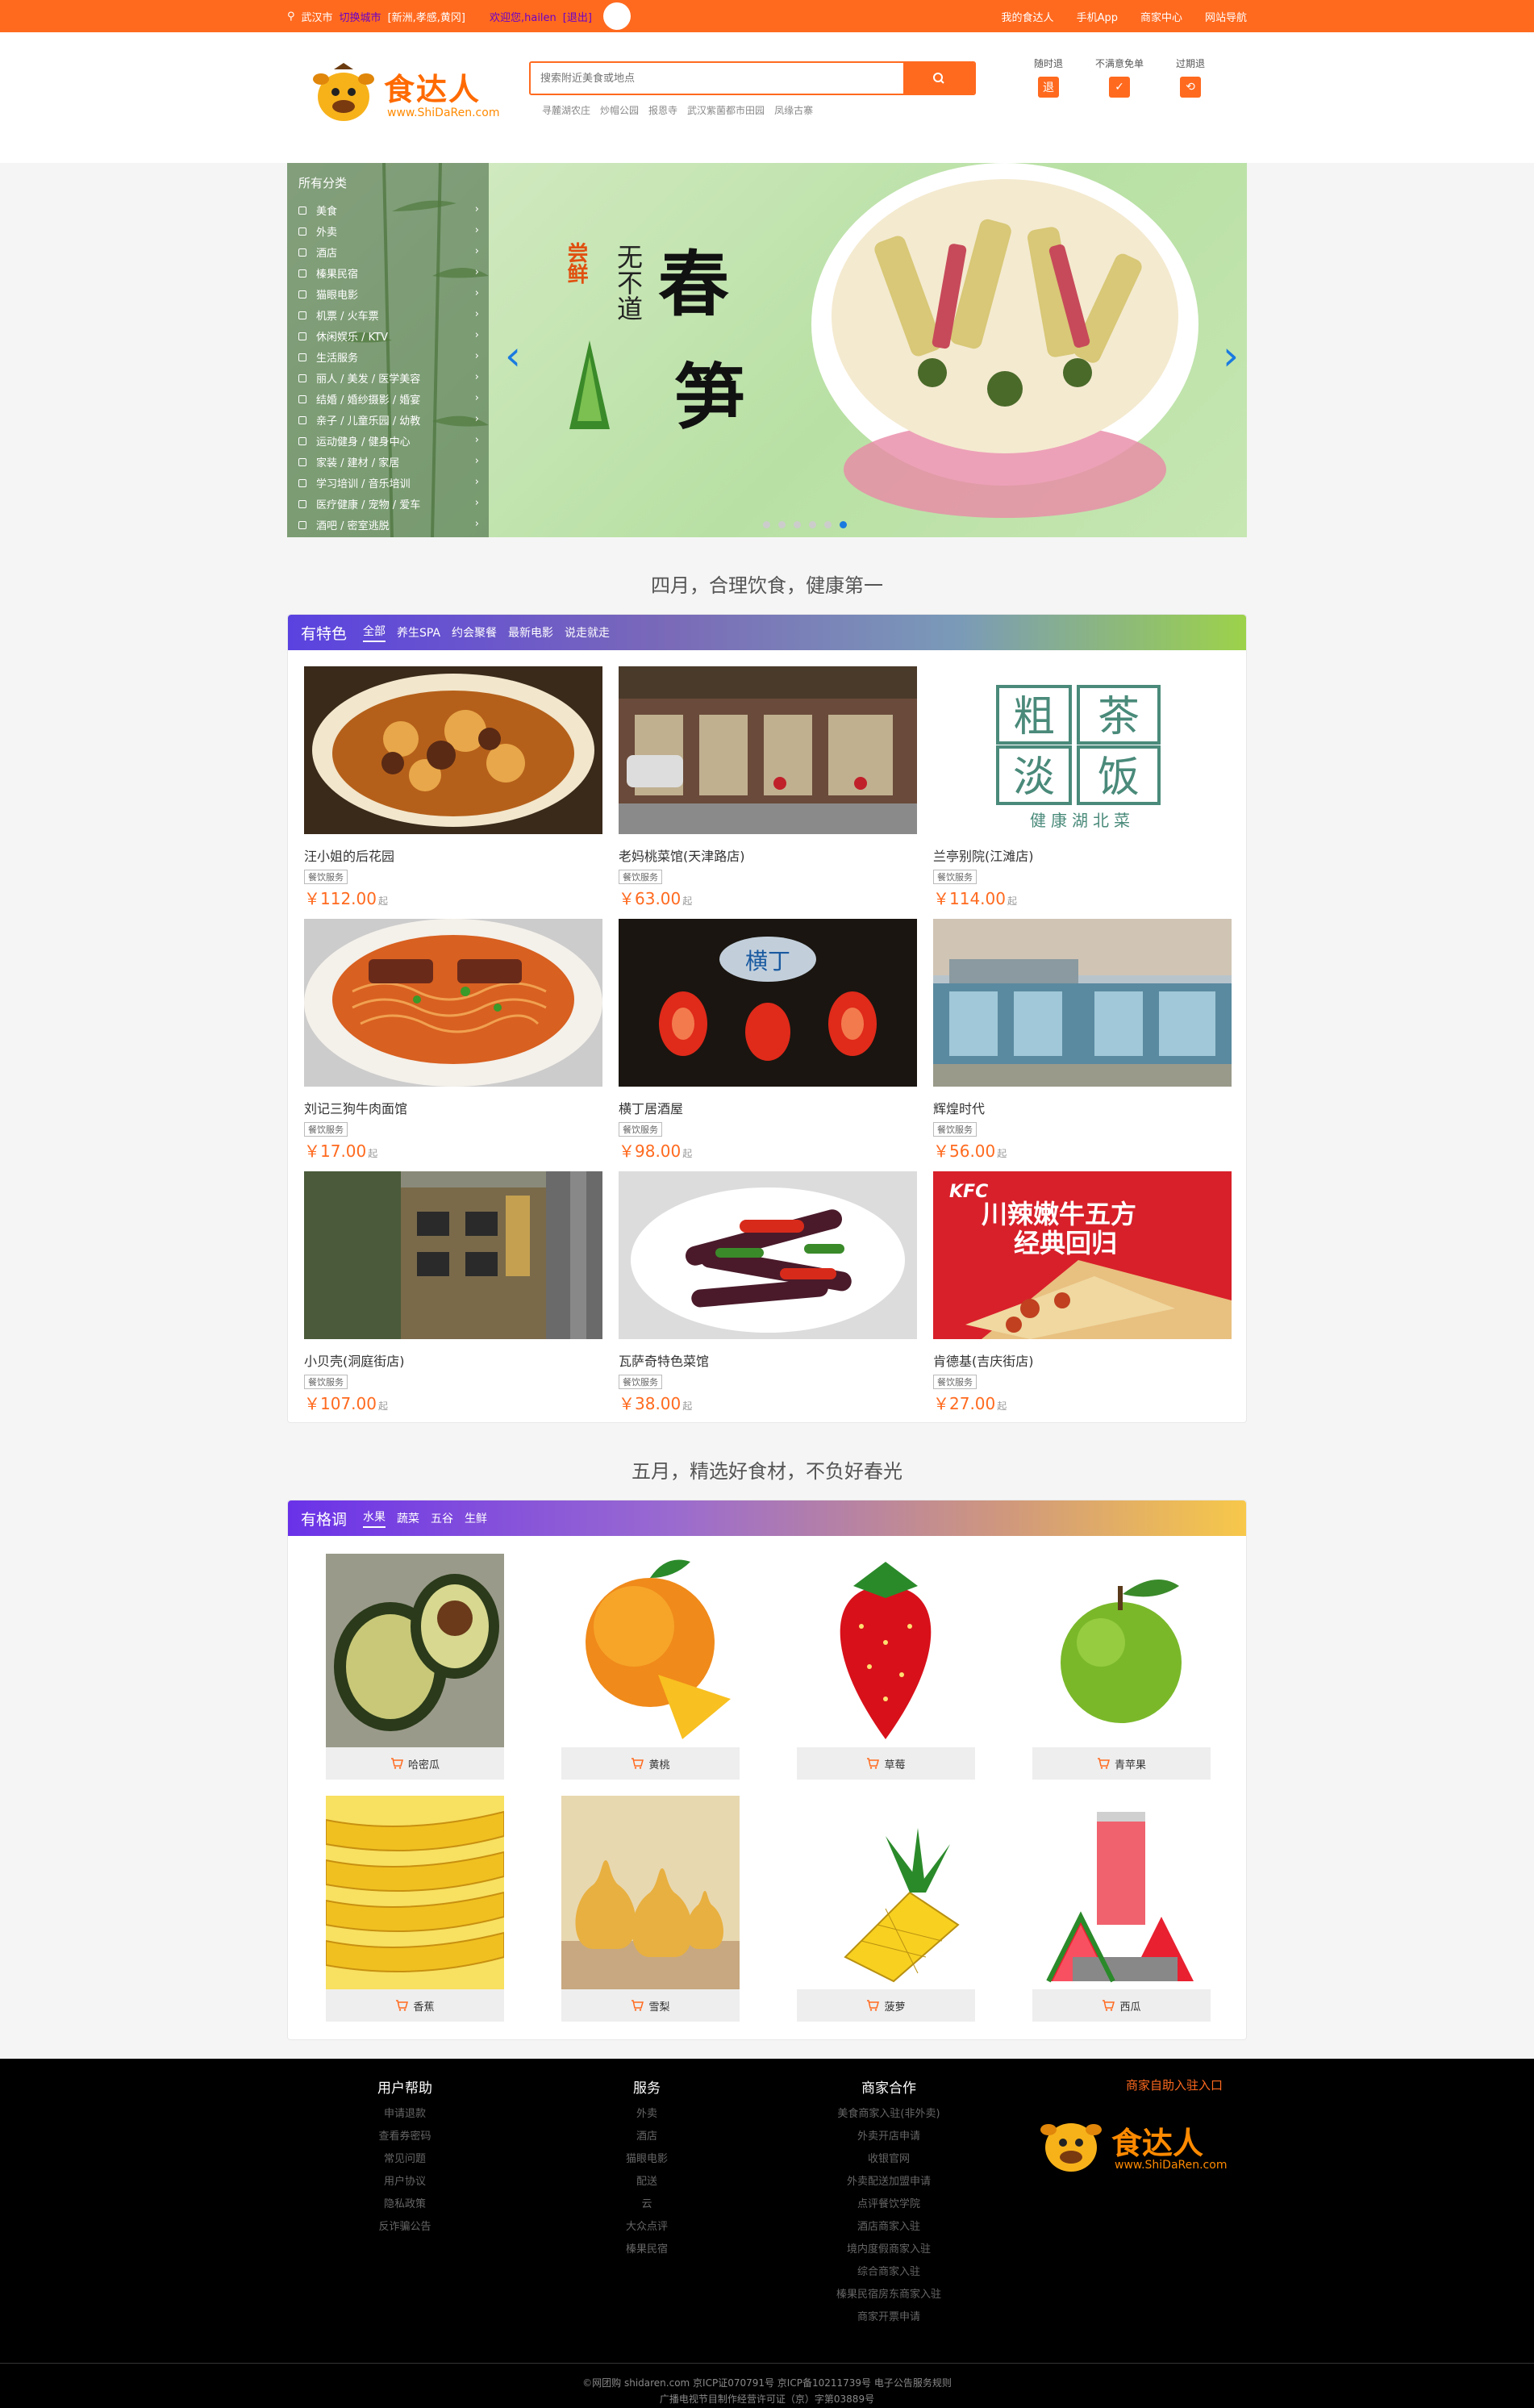  I want to click on merchant-card: 辉煌时代 餐饮服务 ￥56.00 起, so click(1082, 1040).